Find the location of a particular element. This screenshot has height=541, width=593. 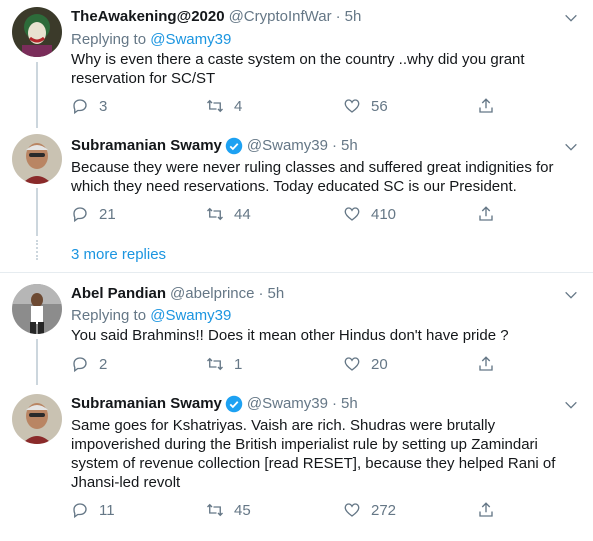

tweet-header: Abel Pandian @abelprince · 5h is located at coordinates (177, 294).